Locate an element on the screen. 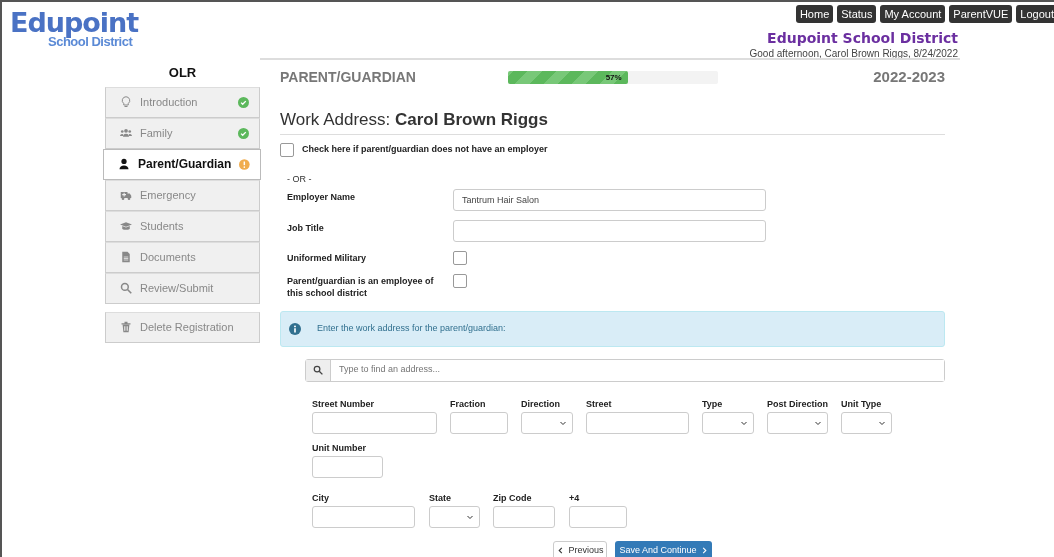  nav-button: ParentVUE is located at coordinates (981, 14).